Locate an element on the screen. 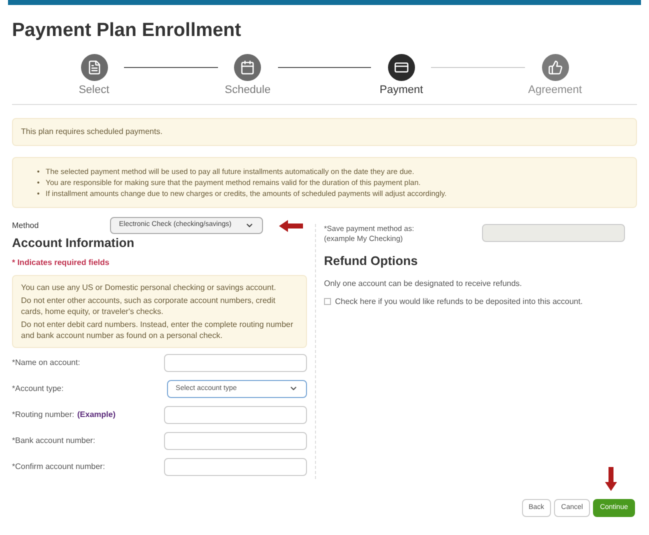  refund-checkbox is located at coordinates (327, 302).